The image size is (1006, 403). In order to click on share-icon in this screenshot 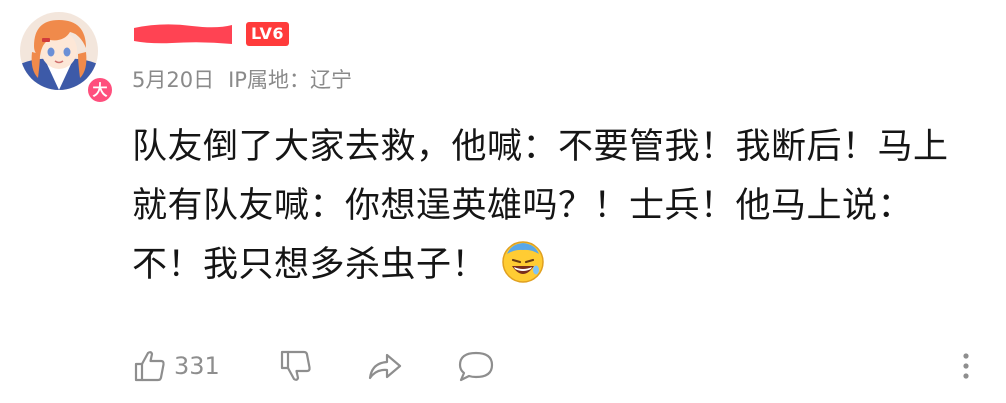, I will do `click(385, 366)`.